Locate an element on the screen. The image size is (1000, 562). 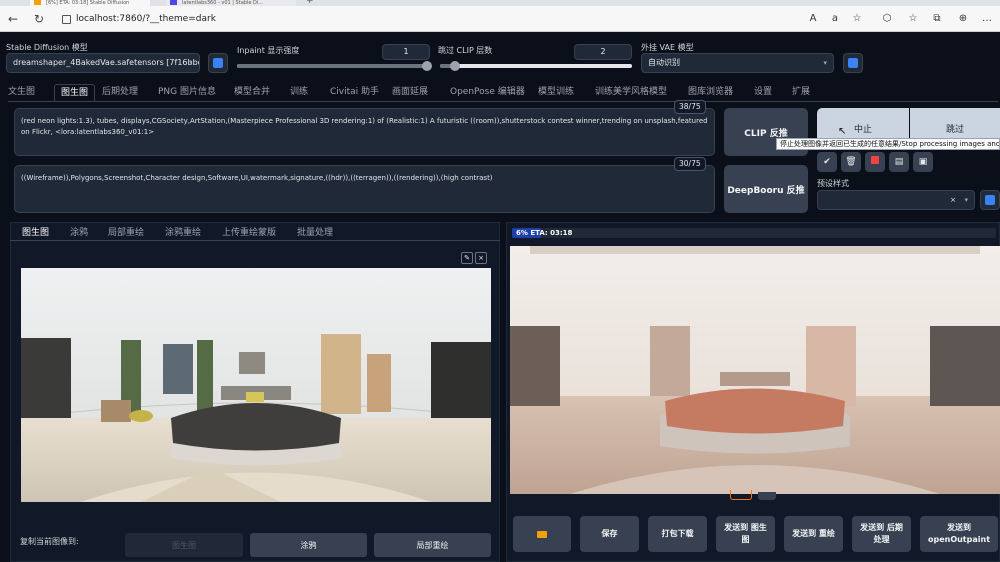
deepbooru-interrogate-button: DeepBooru 反推 is located at coordinates (766, 189).